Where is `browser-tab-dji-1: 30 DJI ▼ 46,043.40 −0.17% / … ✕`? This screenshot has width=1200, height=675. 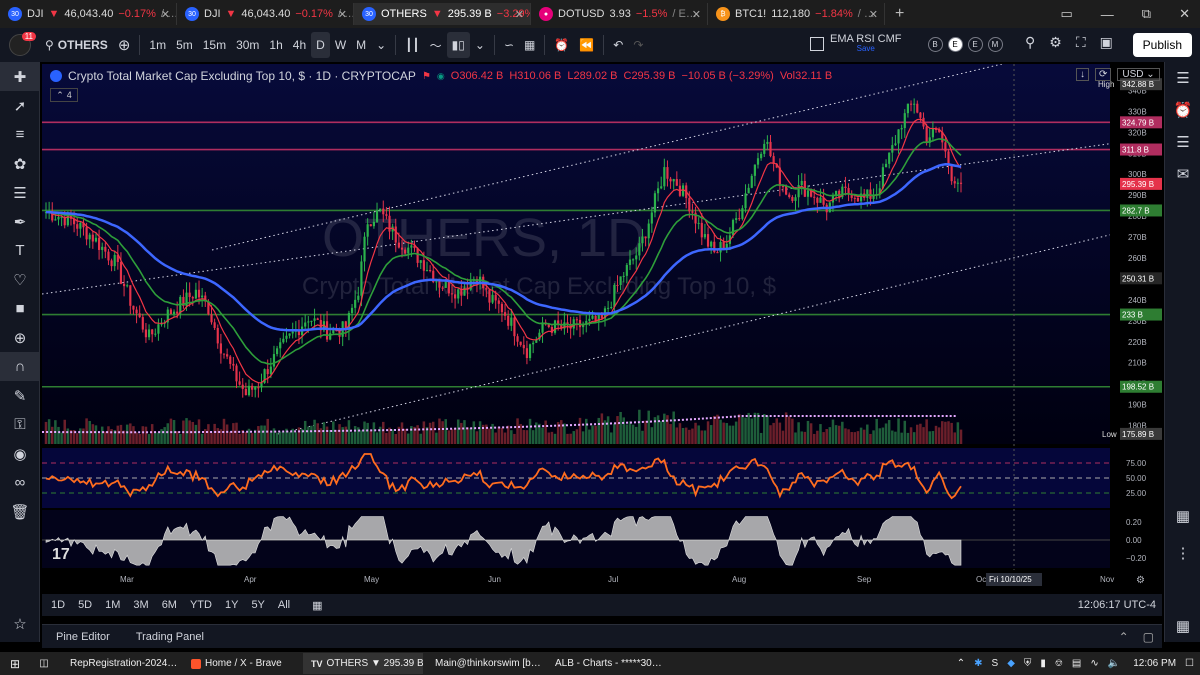 browser-tab-dji-1: 30 DJI ▼ 46,043.40 −0.17% / … ✕ is located at coordinates (88, 14).